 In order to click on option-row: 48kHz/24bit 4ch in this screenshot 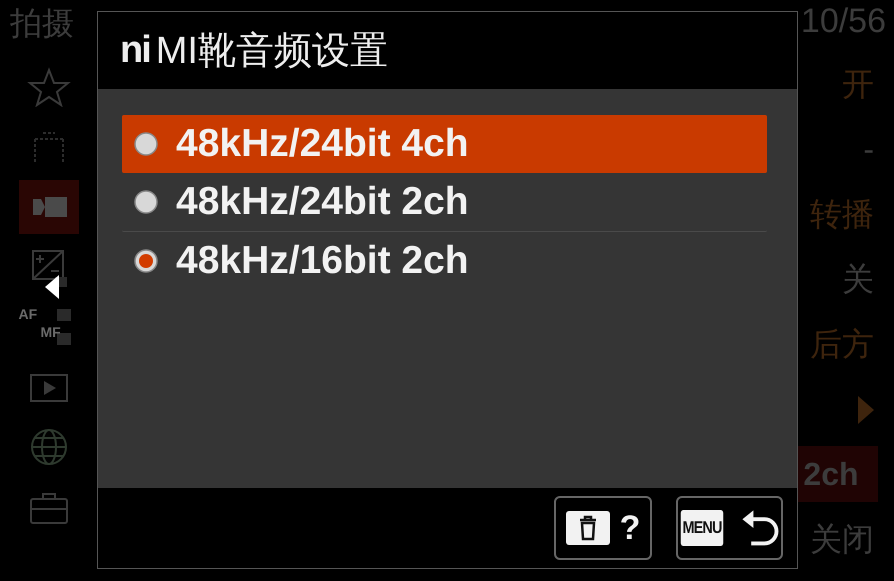, I will do `click(444, 144)`.